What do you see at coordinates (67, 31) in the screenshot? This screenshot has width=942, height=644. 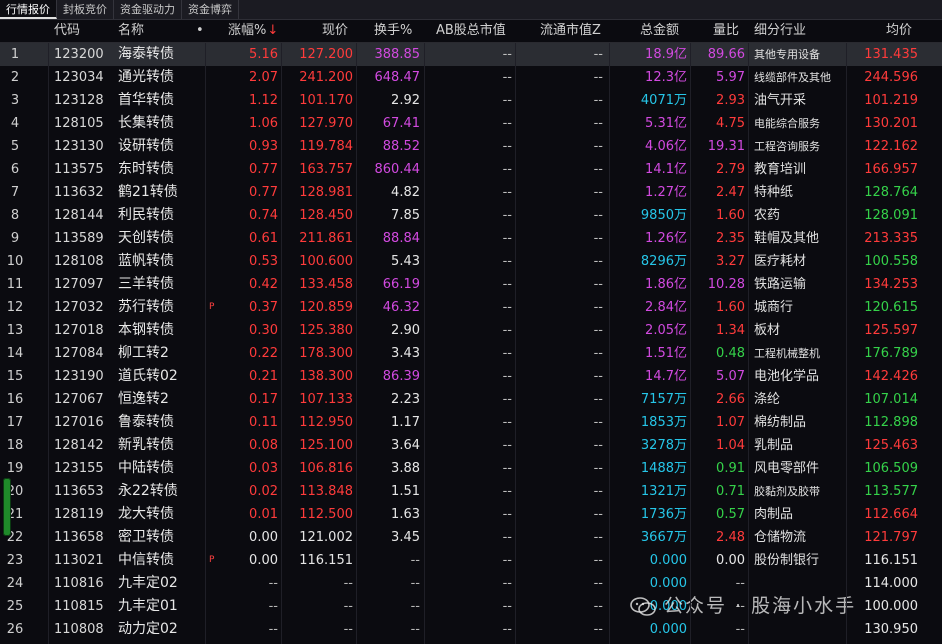 I see `header-code: 代码` at bounding box center [67, 31].